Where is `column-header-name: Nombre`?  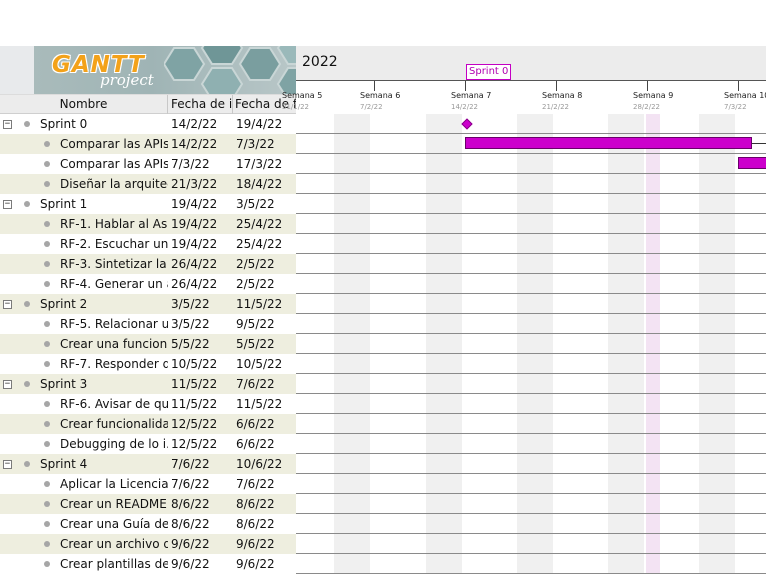
column-header-name: Nombre is located at coordinates (84, 104).